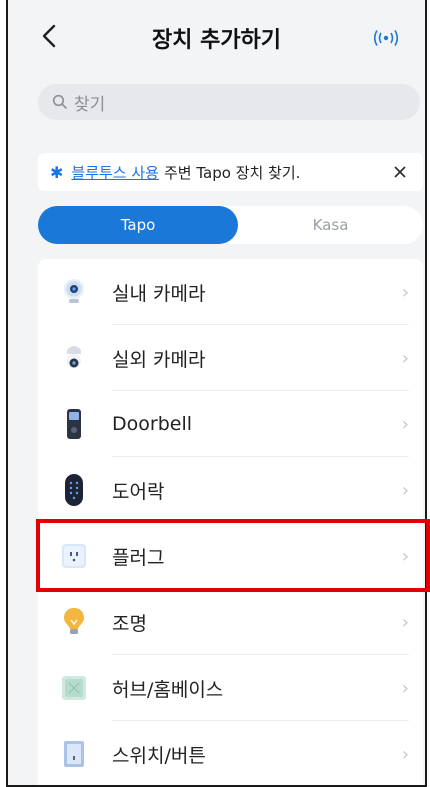 The image size is (430, 787). I want to click on list-item-label: 스위치/버튼, so click(159, 755).